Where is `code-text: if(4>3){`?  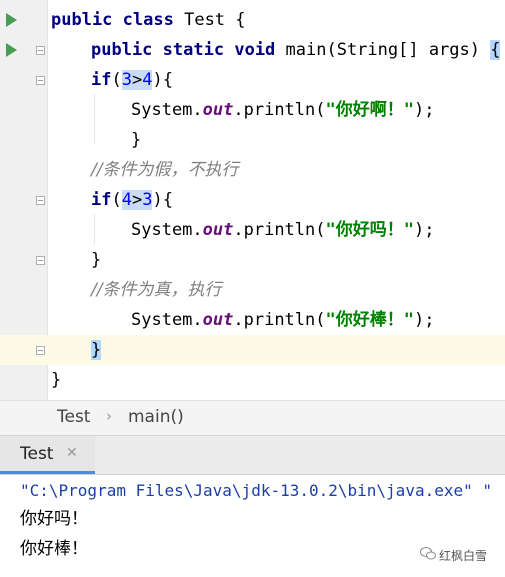 code-text: if(4>3){ is located at coordinates (132, 200).